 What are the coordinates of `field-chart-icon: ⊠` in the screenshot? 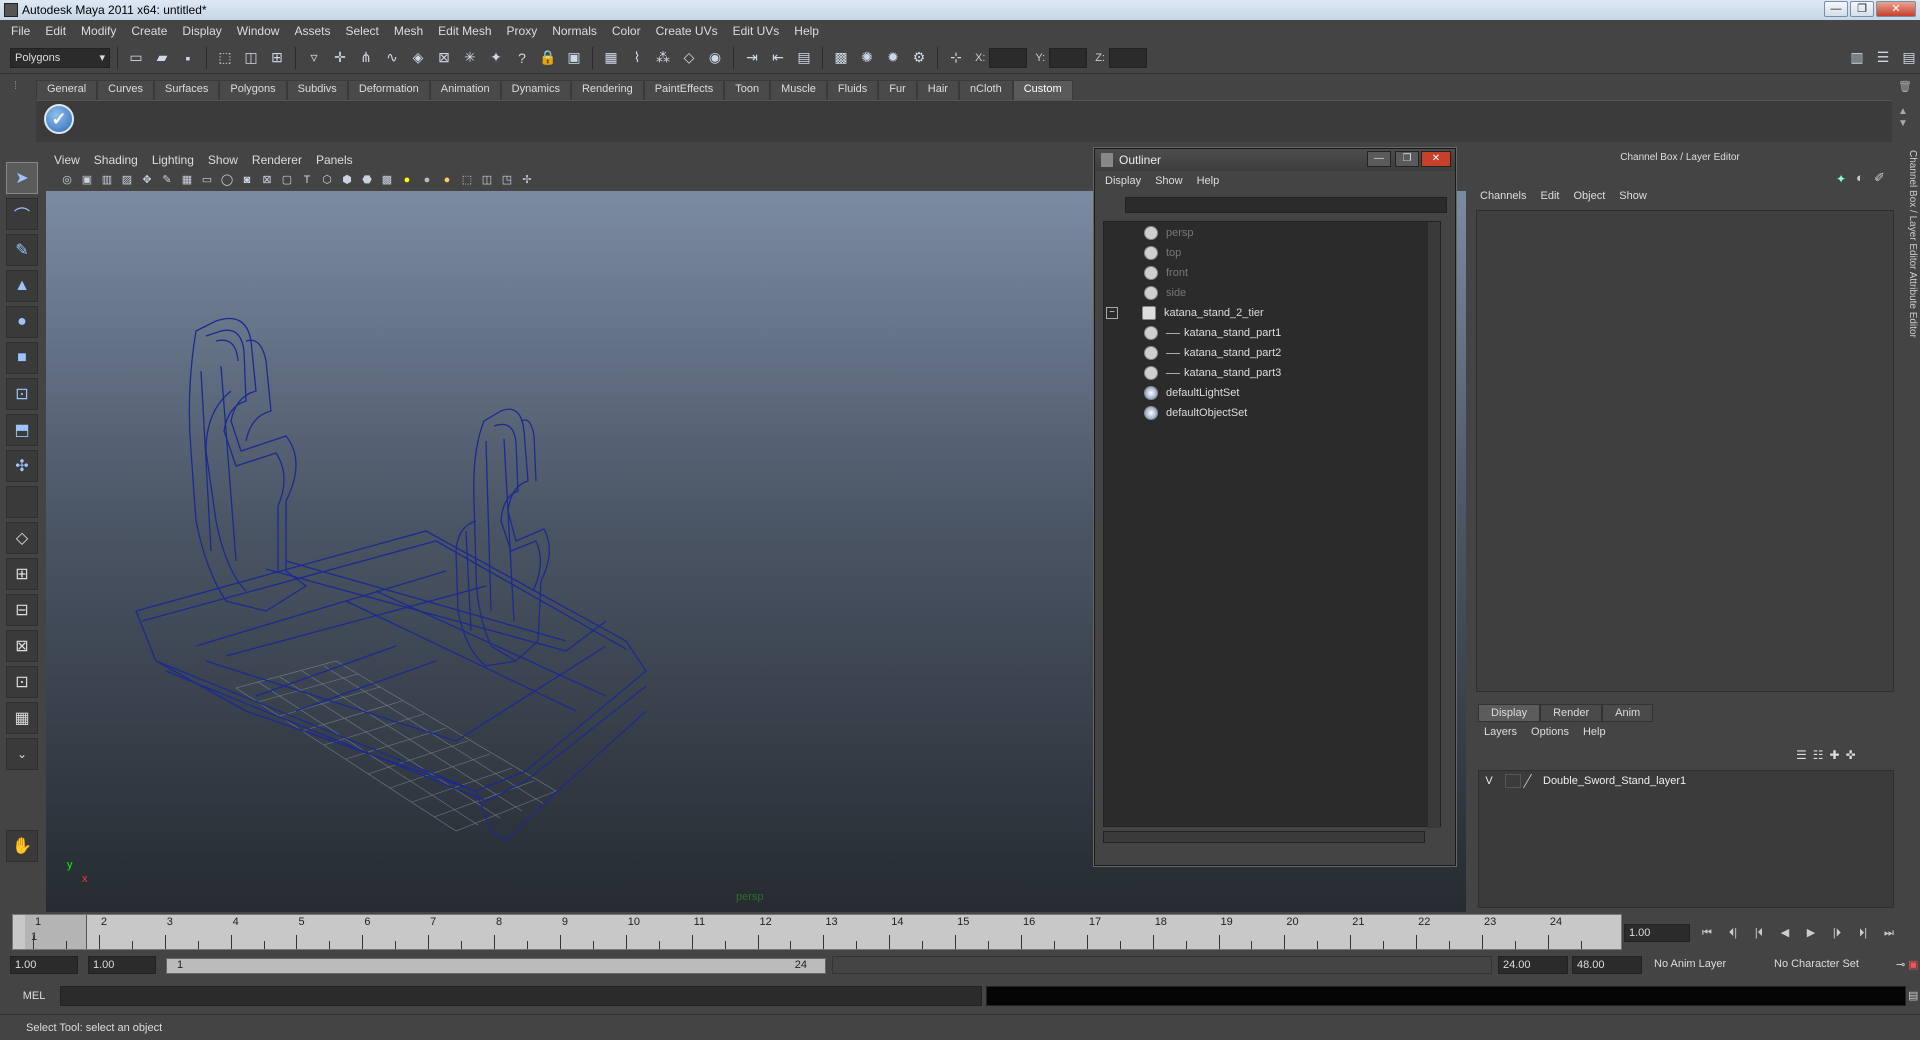 It's located at (267, 180).